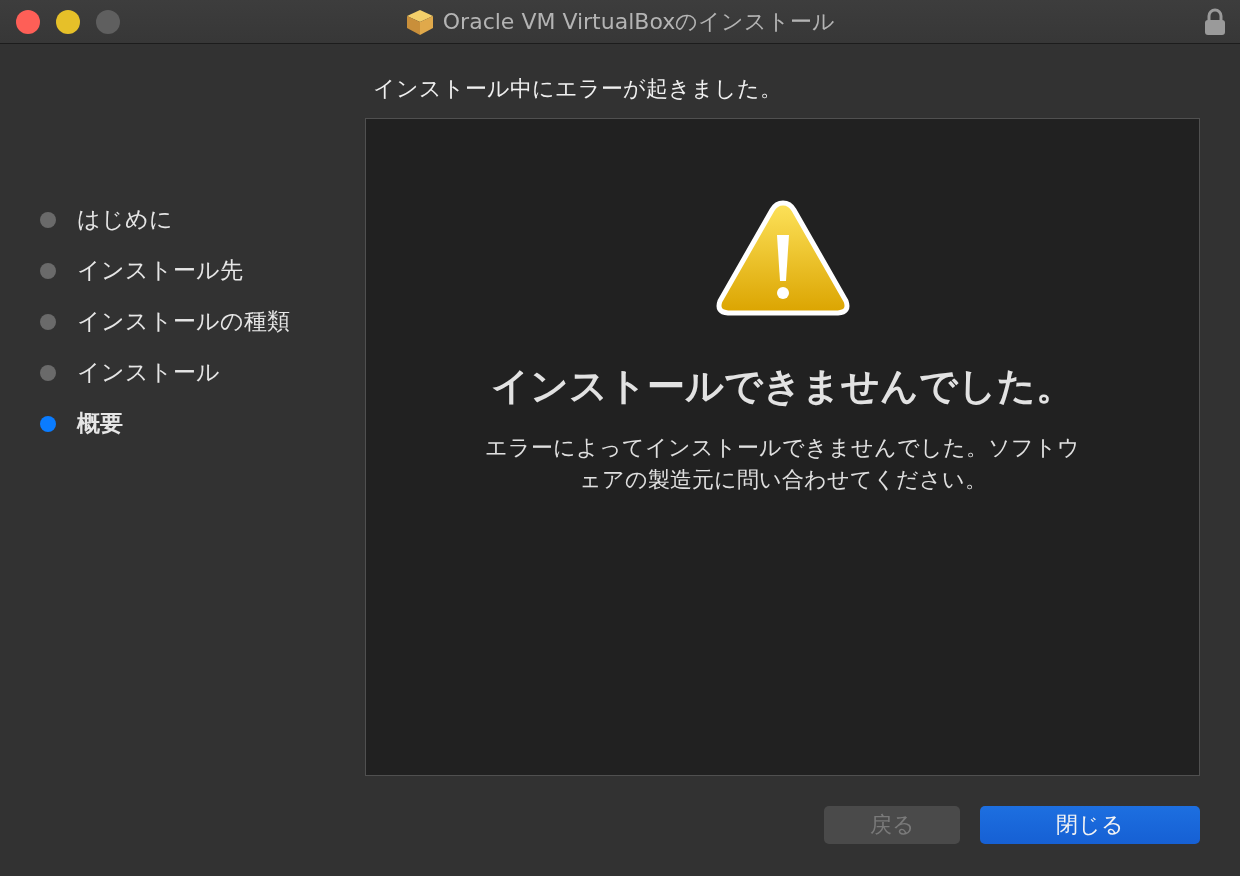  Describe the element at coordinates (148, 372) in the screenshot. I see `step-label: インストール` at that location.